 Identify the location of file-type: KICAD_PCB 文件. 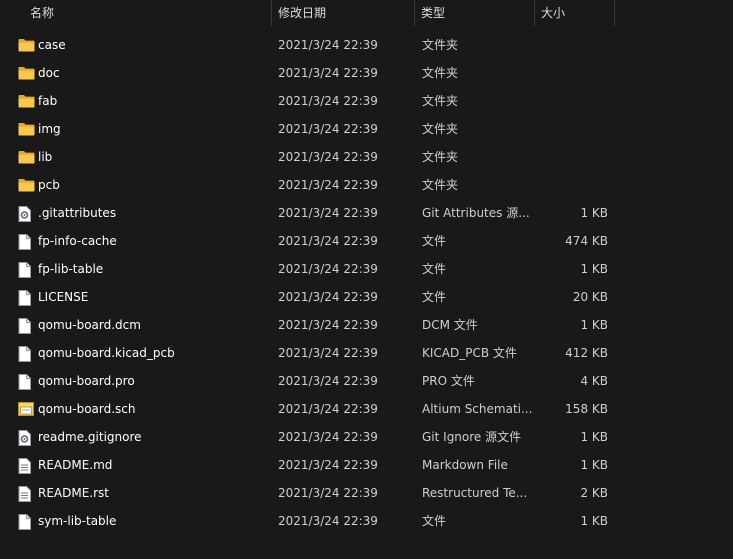
(469, 353).